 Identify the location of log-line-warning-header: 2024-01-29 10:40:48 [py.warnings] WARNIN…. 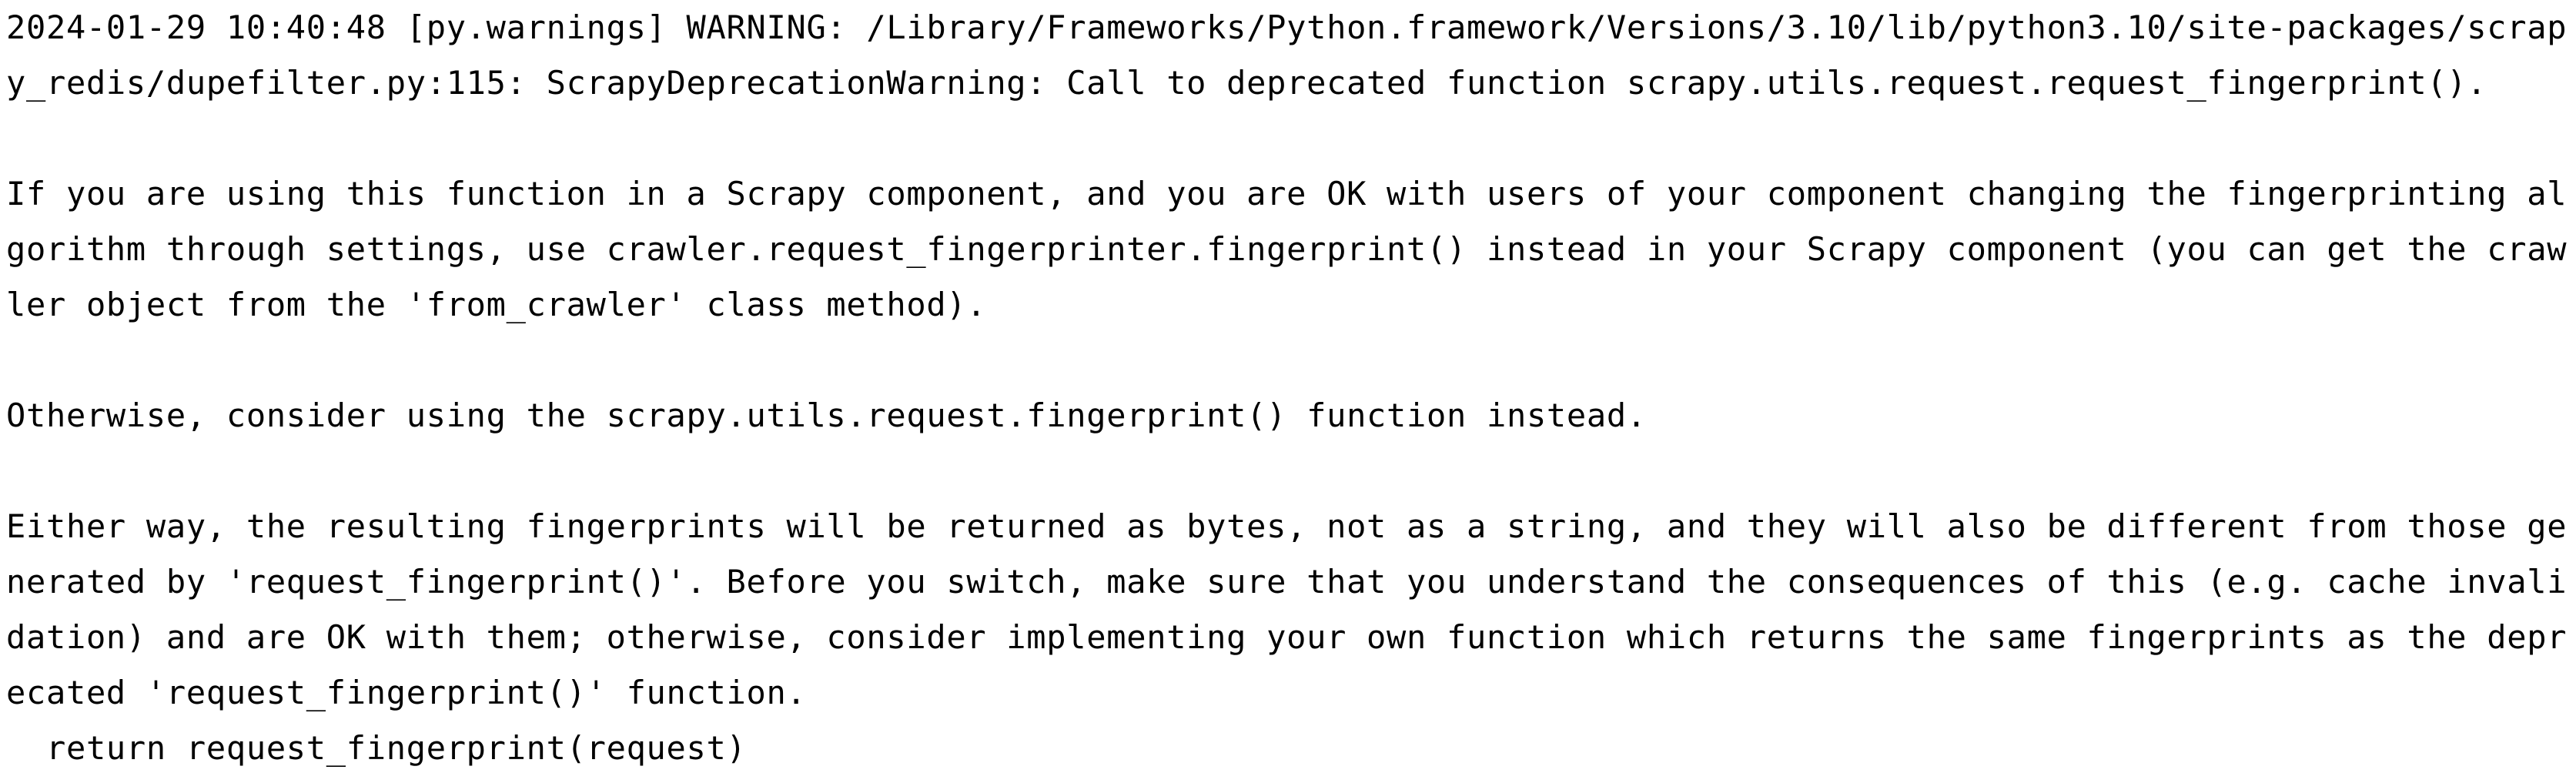
(1287, 27).